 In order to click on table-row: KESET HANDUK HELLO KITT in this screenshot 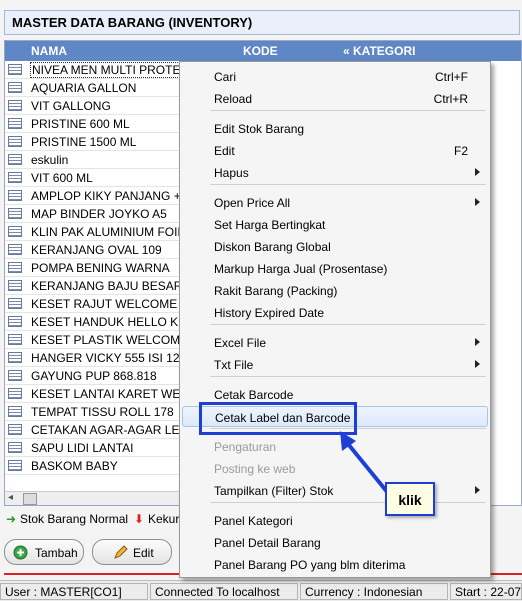, I will do `click(105, 322)`.